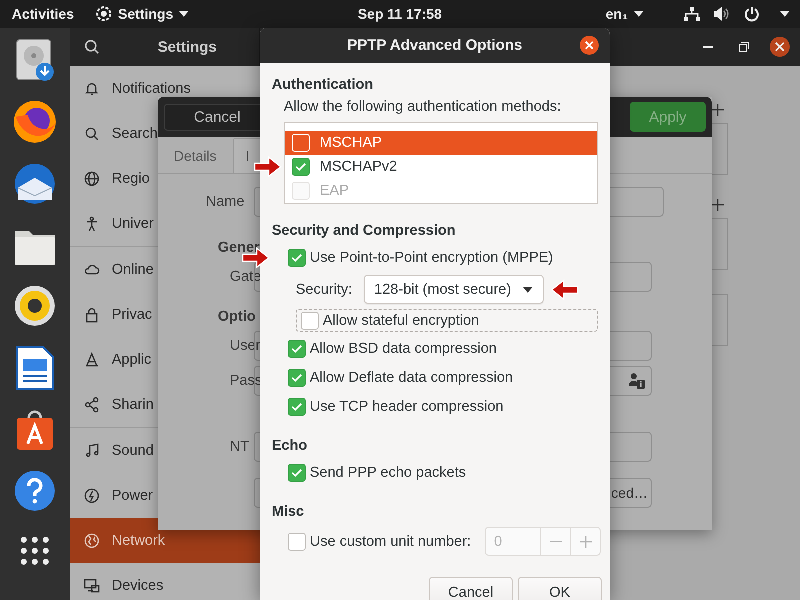 Image resolution: width=800 pixels, height=600 pixels. Describe the element at coordinates (288, 512) in the screenshot. I see `section-heading: Misc` at that location.